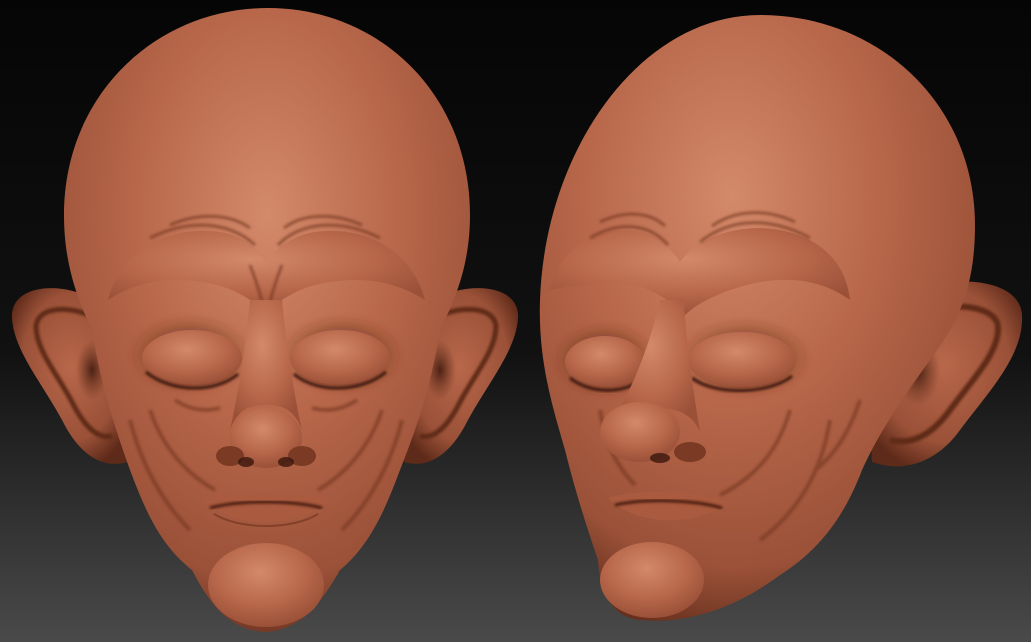 Image resolution: width=1031 pixels, height=642 pixels. Describe the element at coordinates (266, 585) in the screenshot. I see `front-chin` at that location.